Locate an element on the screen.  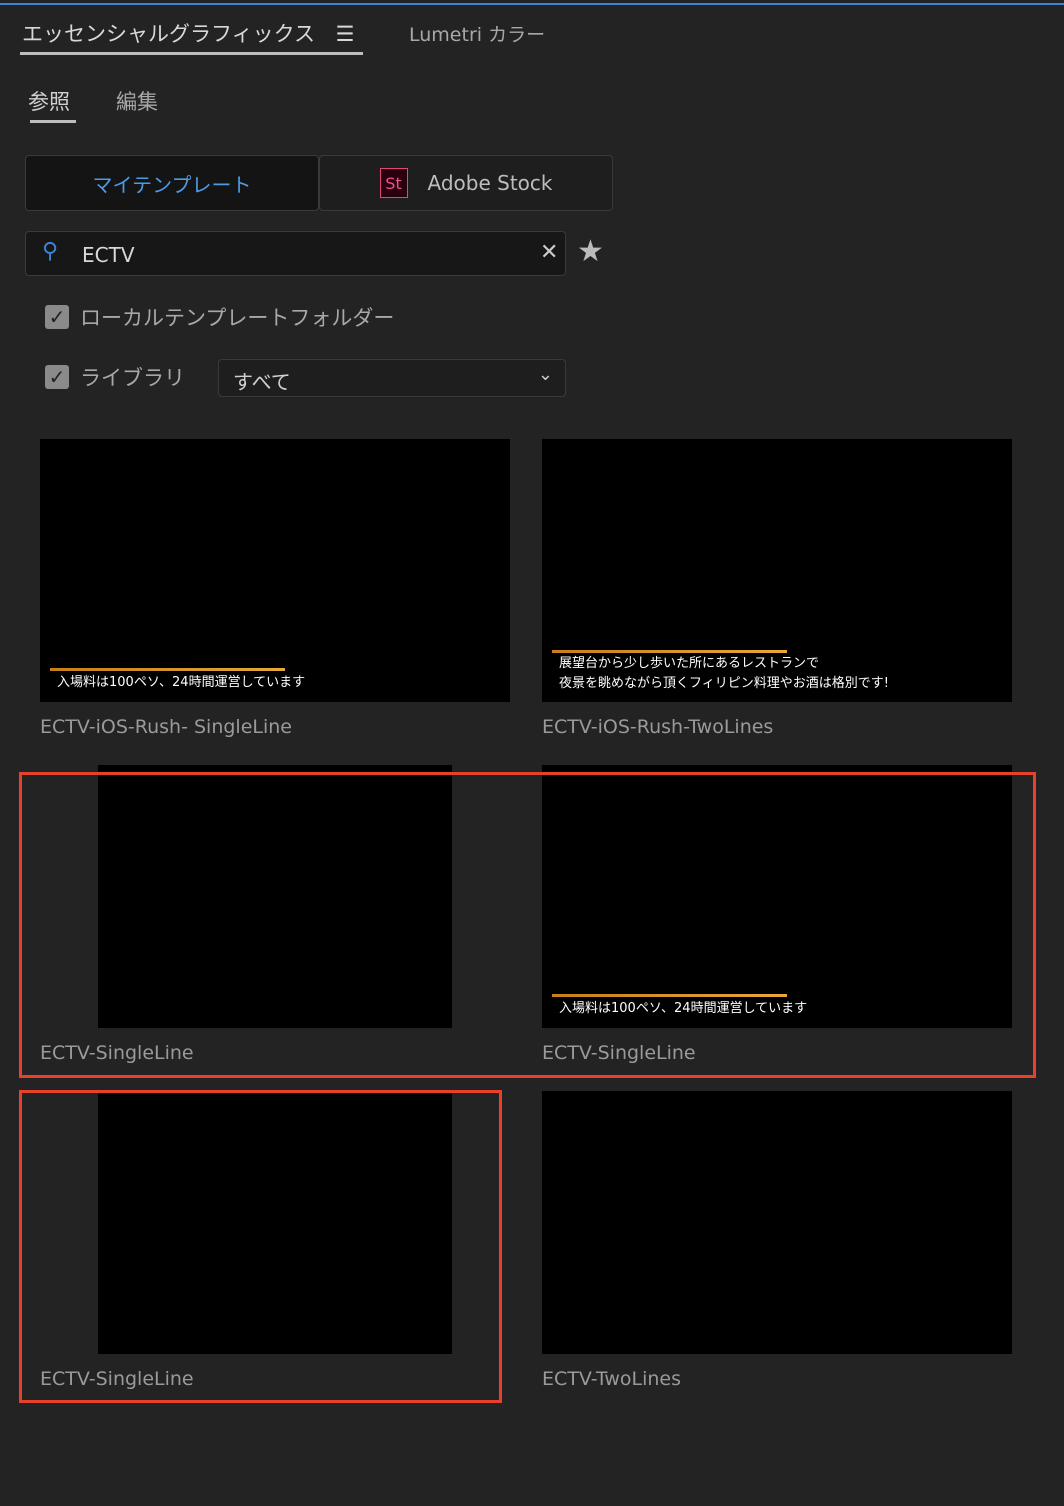
template-name: ECTV-iOS-Rush- SingleLine is located at coordinates (166, 727).